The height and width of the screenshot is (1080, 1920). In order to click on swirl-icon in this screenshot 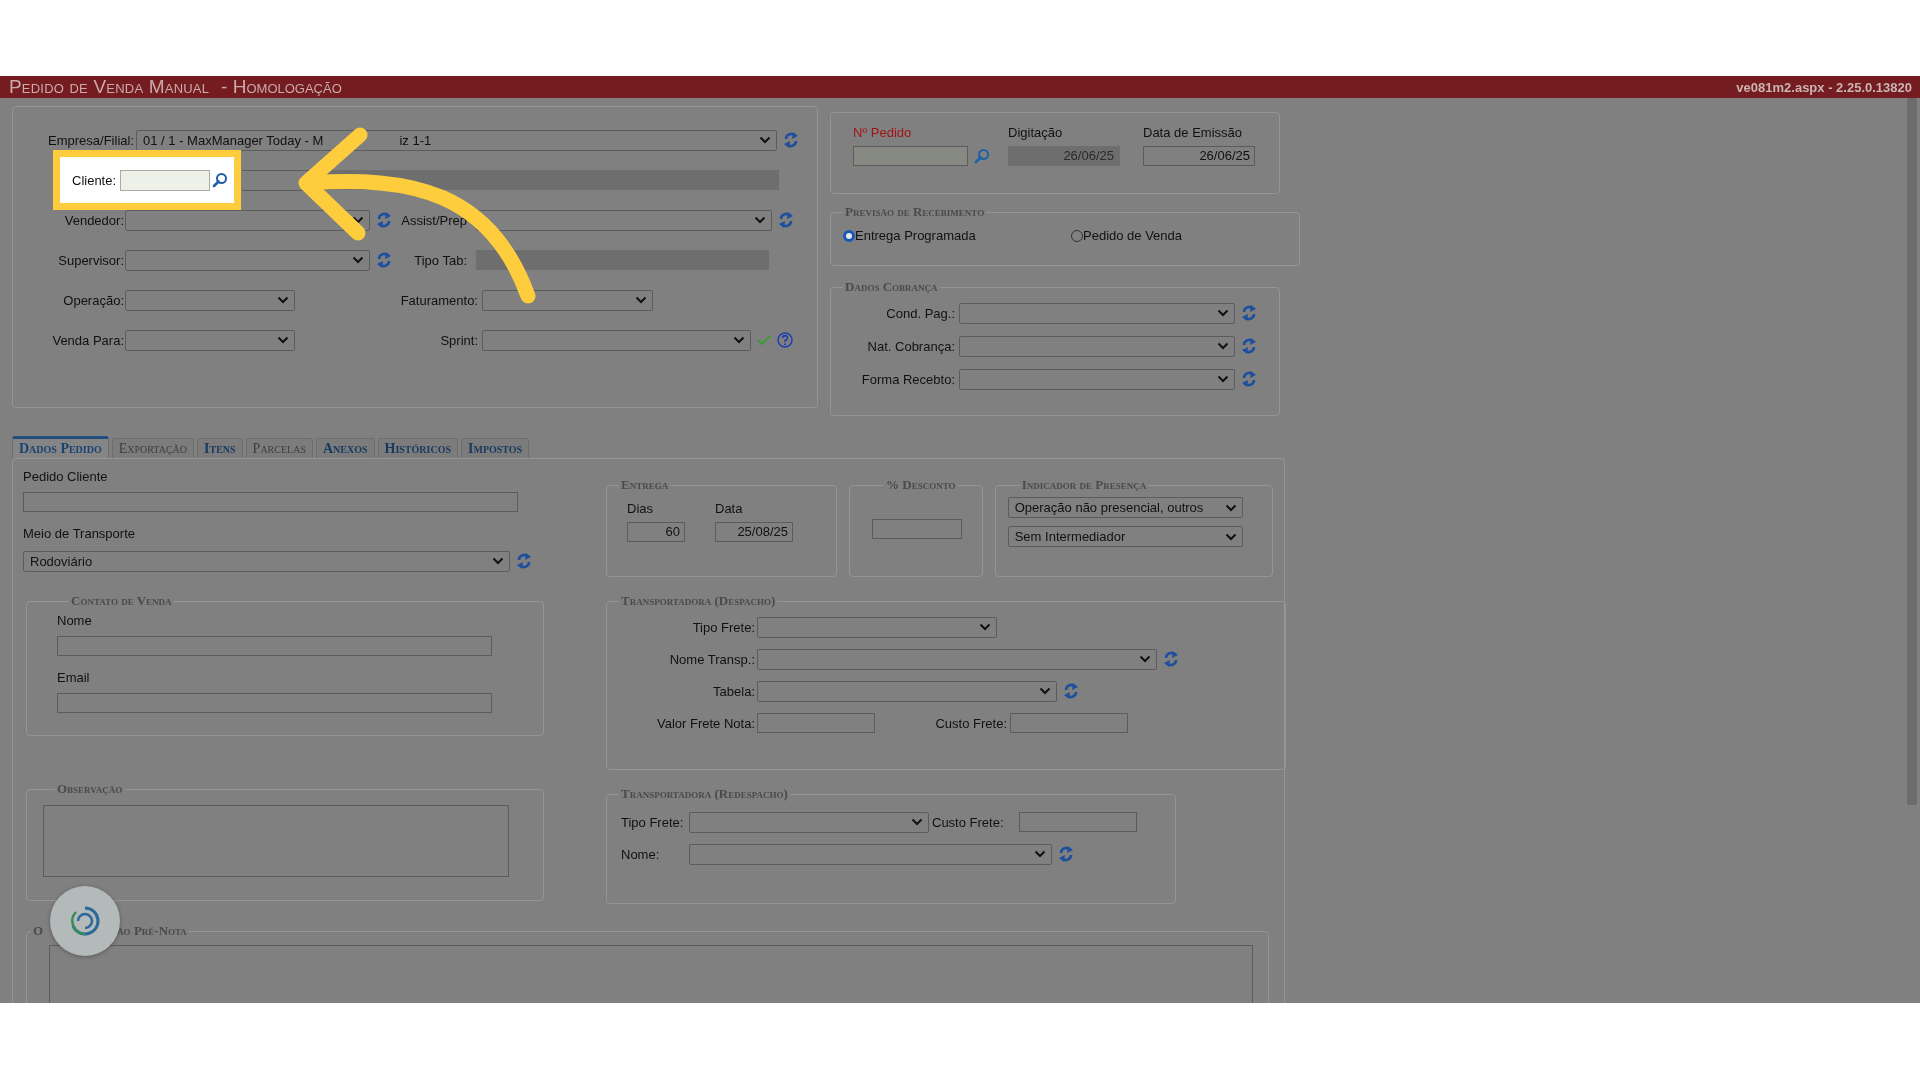, I will do `click(85, 921)`.